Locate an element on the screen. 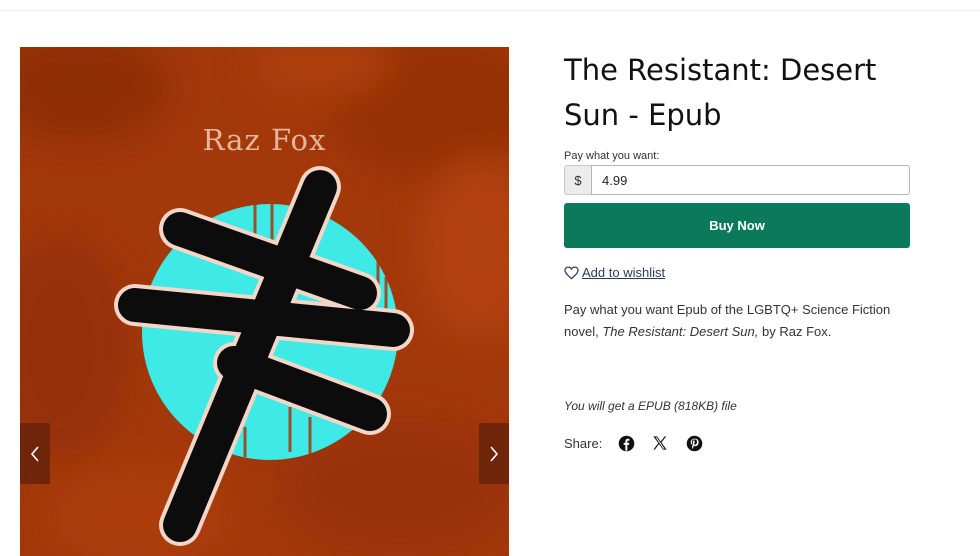 This screenshot has width=980, height=556. share-row: Share: is located at coordinates (641, 443).